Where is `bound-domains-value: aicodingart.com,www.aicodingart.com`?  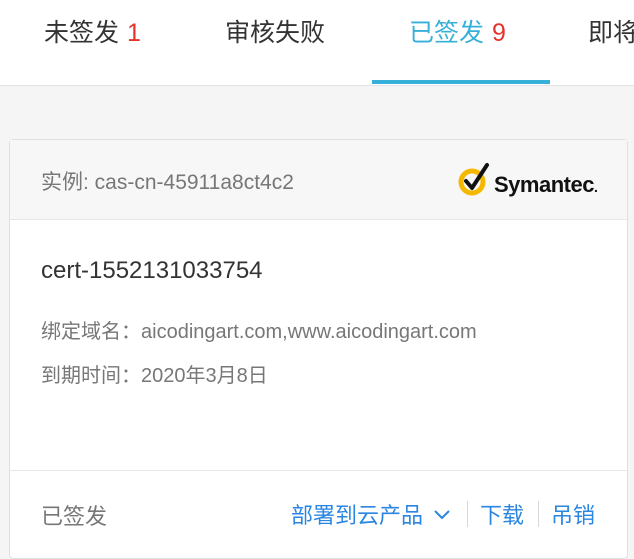
bound-domains-value: aicodingart.com,www.aicodingart.com is located at coordinates (309, 332).